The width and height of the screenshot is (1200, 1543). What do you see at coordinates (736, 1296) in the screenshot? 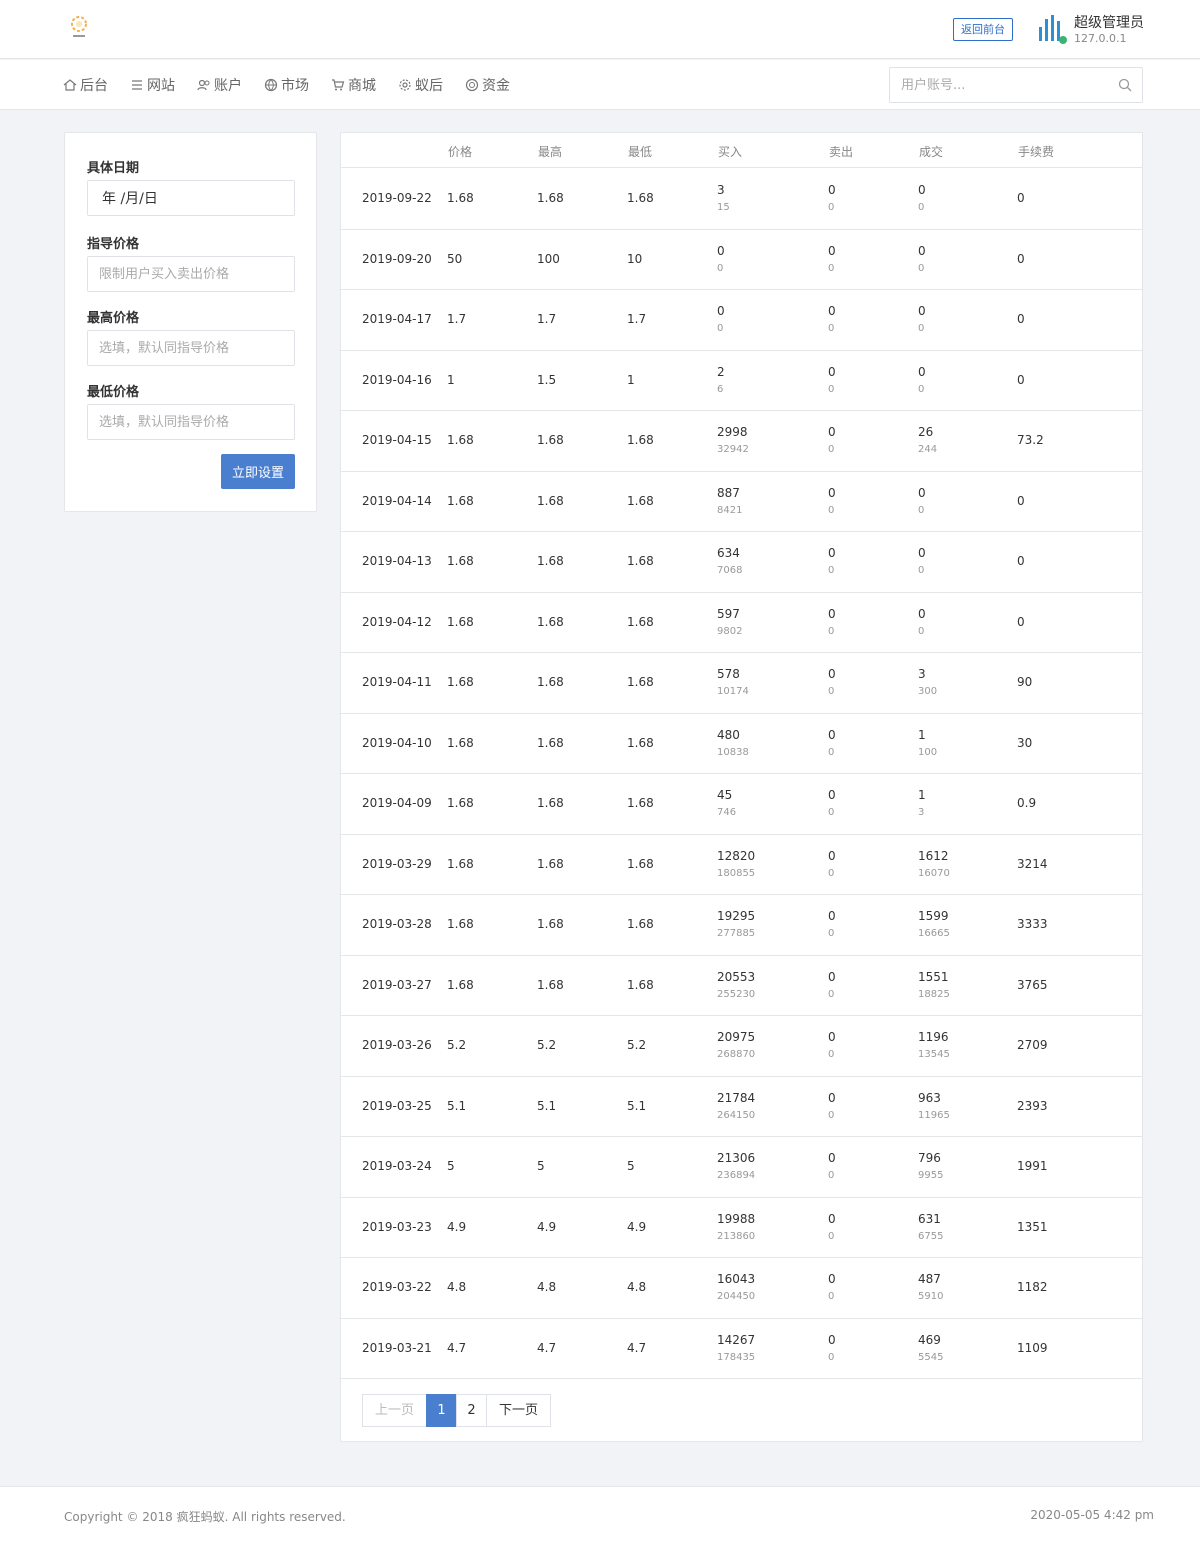
I see `cell-buy-total: 204450` at bounding box center [736, 1296].